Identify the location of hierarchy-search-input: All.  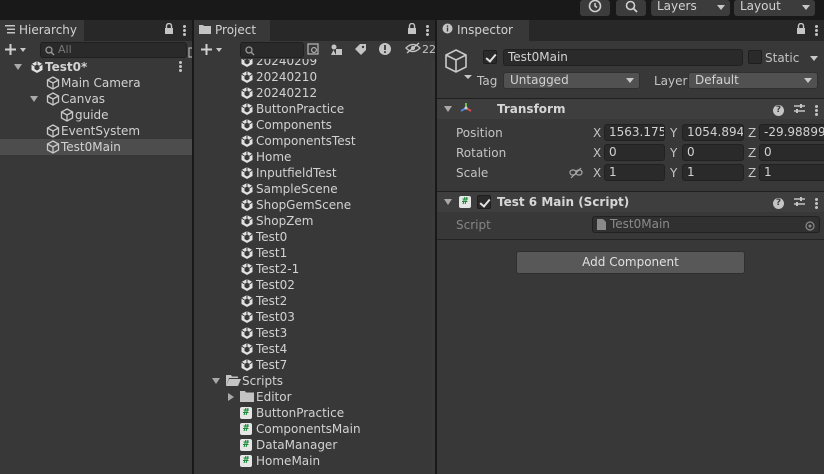
(116, 50).